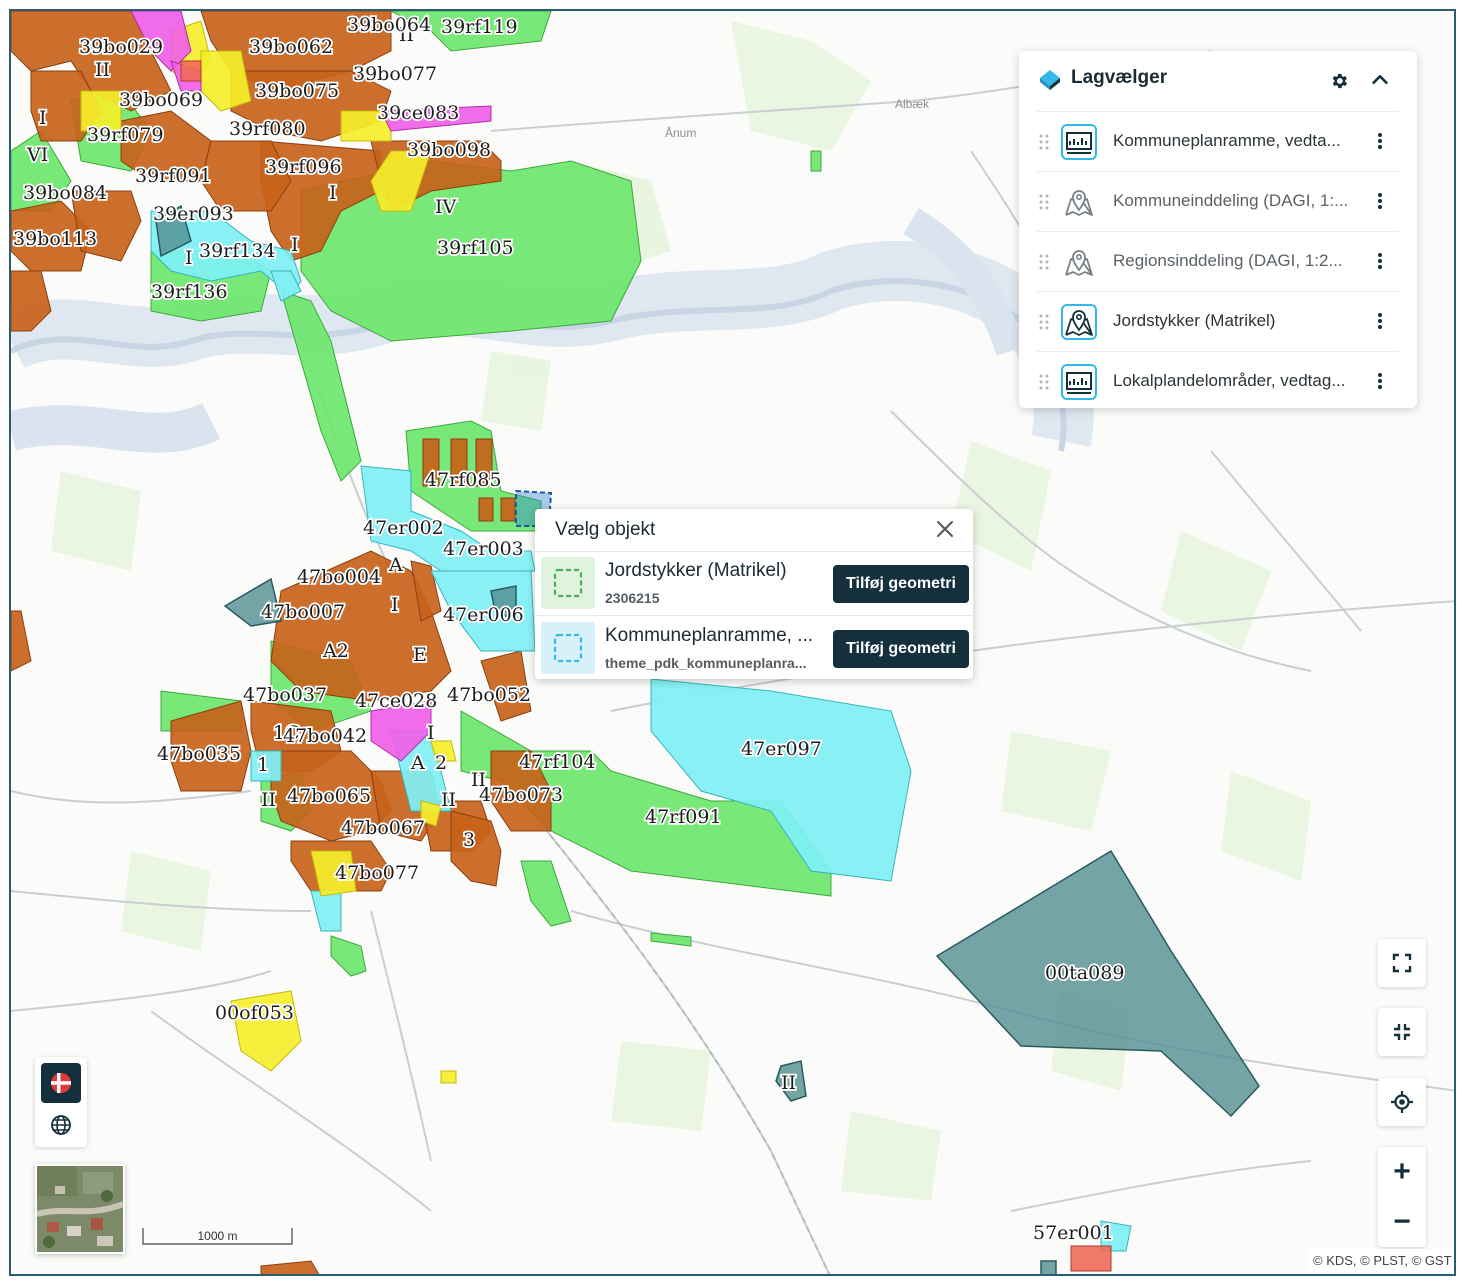 This screenshot has width=1465, height=1286. I want to click on sublabel: 2, so click(441, 763).